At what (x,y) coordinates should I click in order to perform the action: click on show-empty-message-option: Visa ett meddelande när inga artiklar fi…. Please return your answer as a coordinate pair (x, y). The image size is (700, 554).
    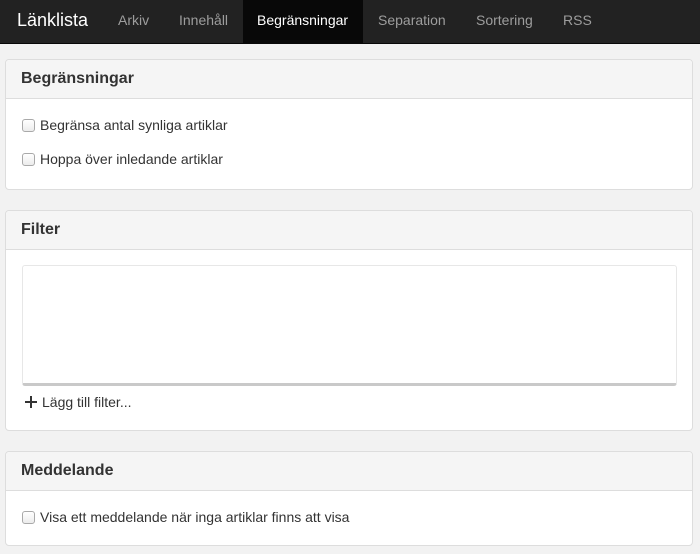
    Looking at the image, I should click on (185, 517).